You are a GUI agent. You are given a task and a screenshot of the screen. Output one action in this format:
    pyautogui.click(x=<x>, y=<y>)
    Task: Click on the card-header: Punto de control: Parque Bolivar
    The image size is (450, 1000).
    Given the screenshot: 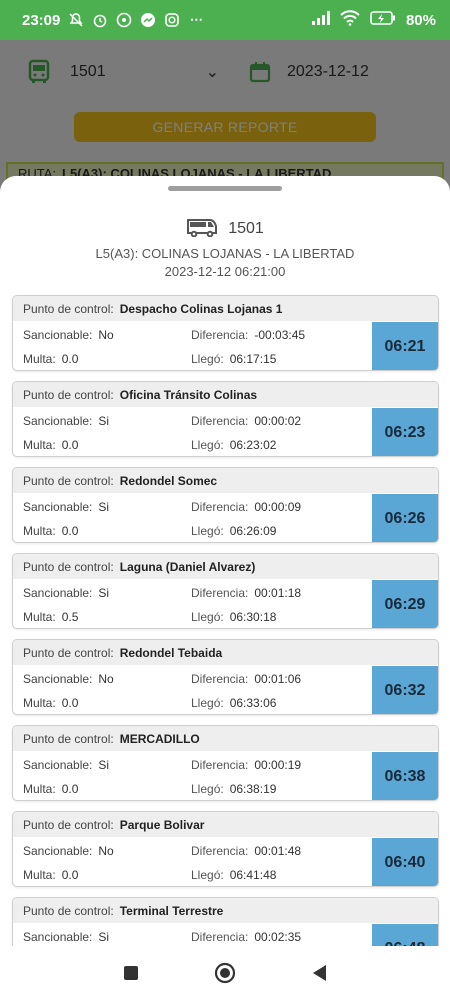 What is the action you would take?
    pyautogui.click(x=225, y=824)
    